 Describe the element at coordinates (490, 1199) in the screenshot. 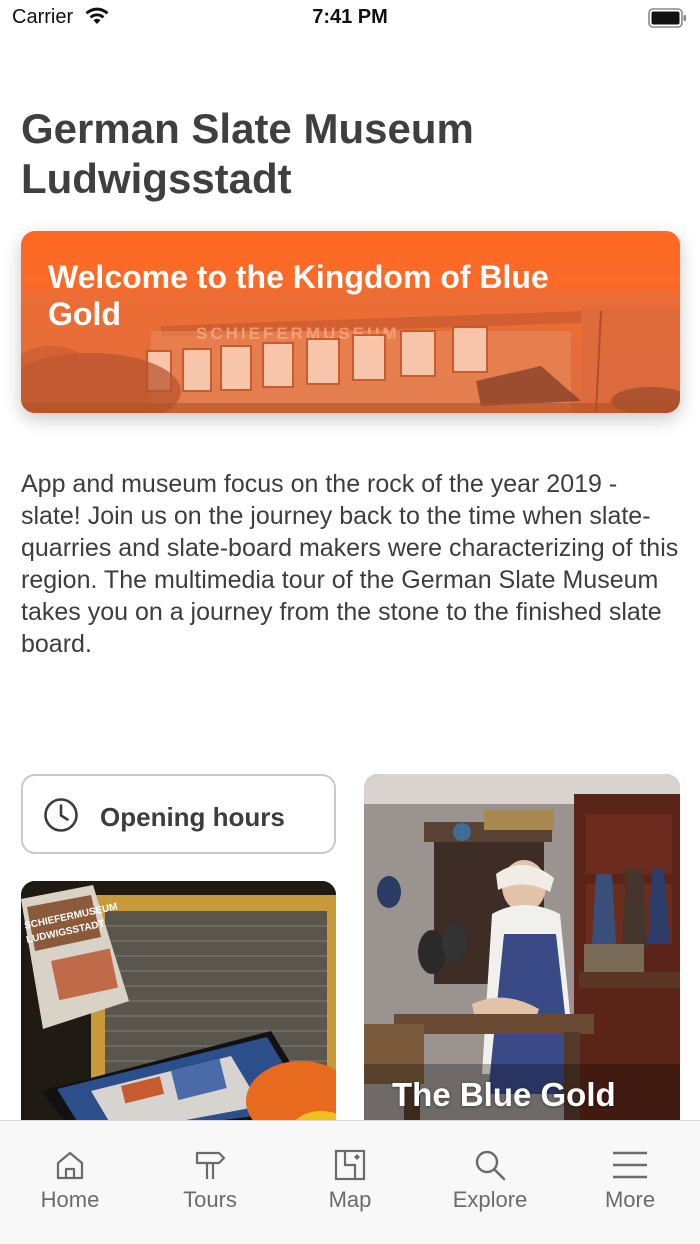

I see `tab-label-explore: Explore` at that location.